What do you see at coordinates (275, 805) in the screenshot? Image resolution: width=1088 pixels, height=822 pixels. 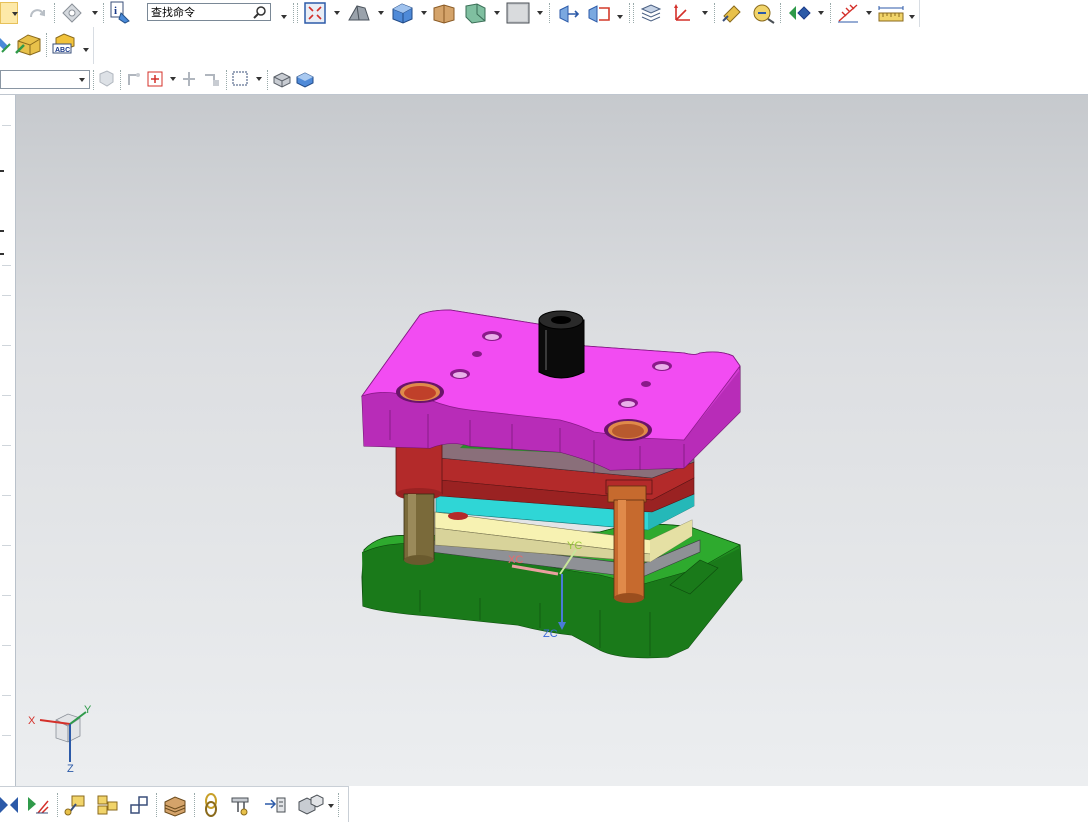 I see `replace-component-icon` at bounding box center [275, 805].